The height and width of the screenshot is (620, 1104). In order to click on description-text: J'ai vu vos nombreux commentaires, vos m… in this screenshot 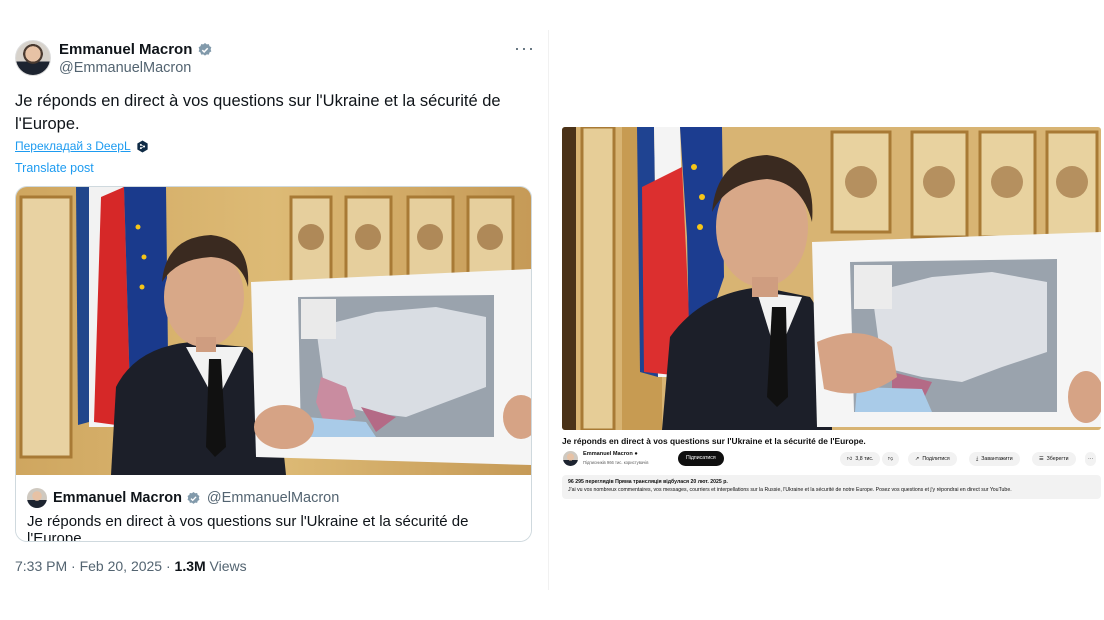, I will do `click(790, 490)`.